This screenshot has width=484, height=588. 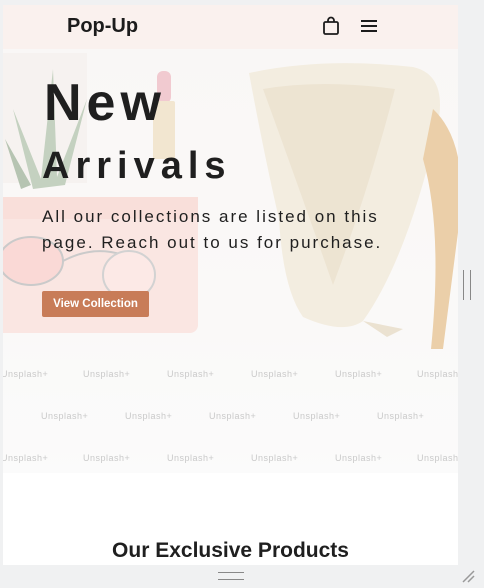 I want to click on shopping-bag-icon, so click(x=331, y=26).